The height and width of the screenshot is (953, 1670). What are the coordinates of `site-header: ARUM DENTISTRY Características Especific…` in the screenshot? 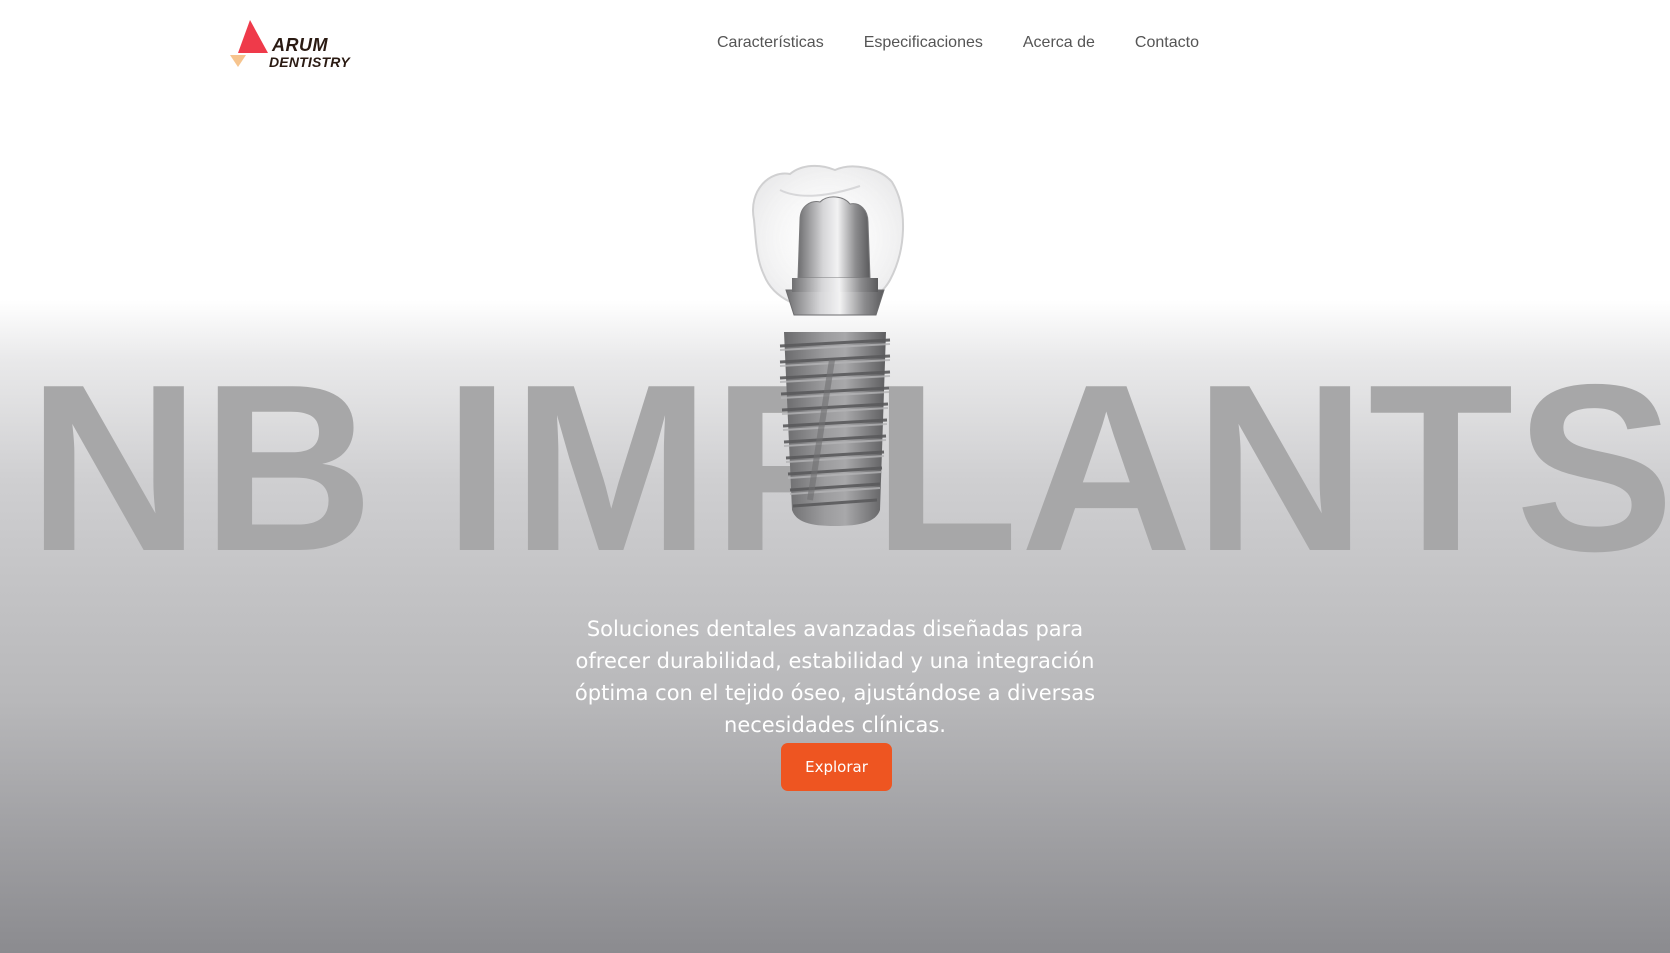 It's located at (835, 45).